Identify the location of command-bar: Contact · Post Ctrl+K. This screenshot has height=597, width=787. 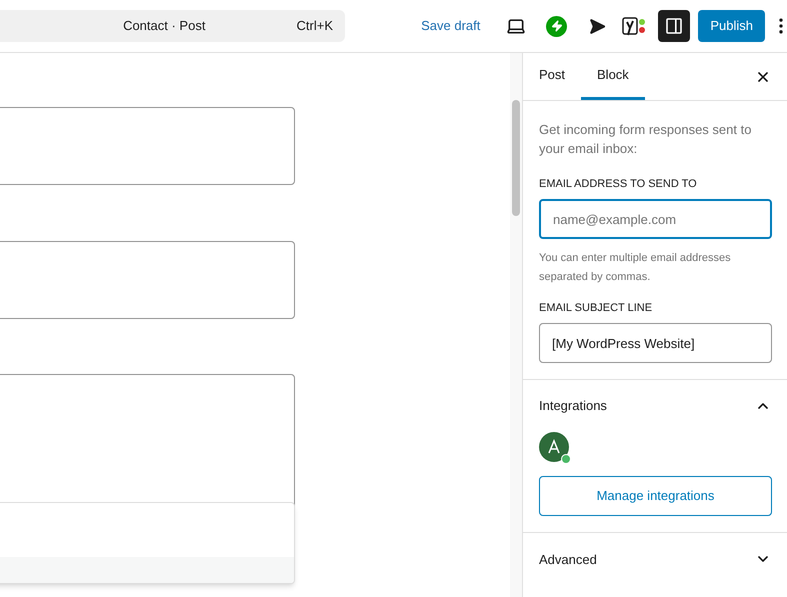
(172, 26).